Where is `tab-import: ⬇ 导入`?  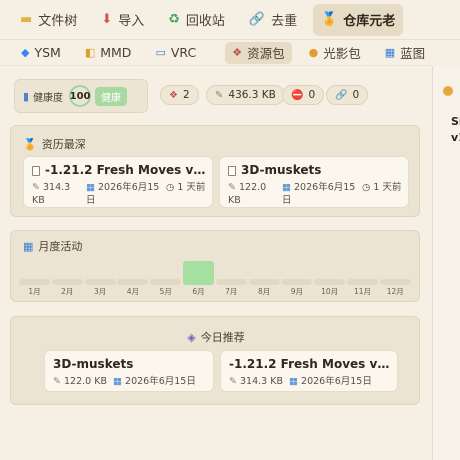 tab-import: ⬇ 导入 is located at coordinates (122, 20).